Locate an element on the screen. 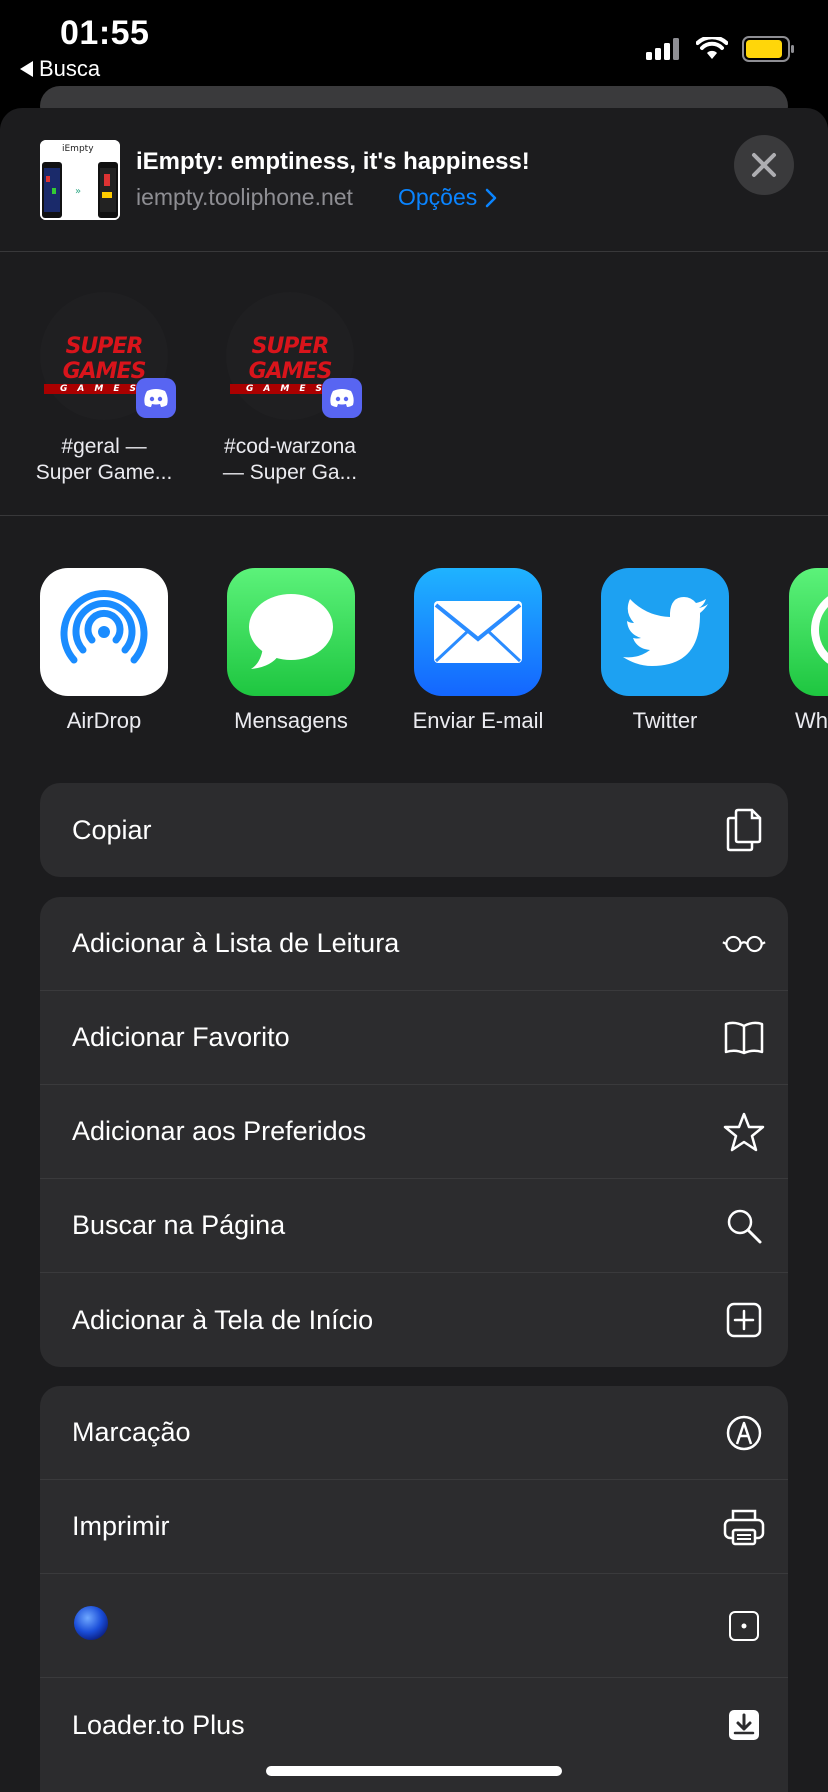 The width and height of the screenshot is (828, 1792). action-print: Imprimir is located at coordinates (414, 1527).